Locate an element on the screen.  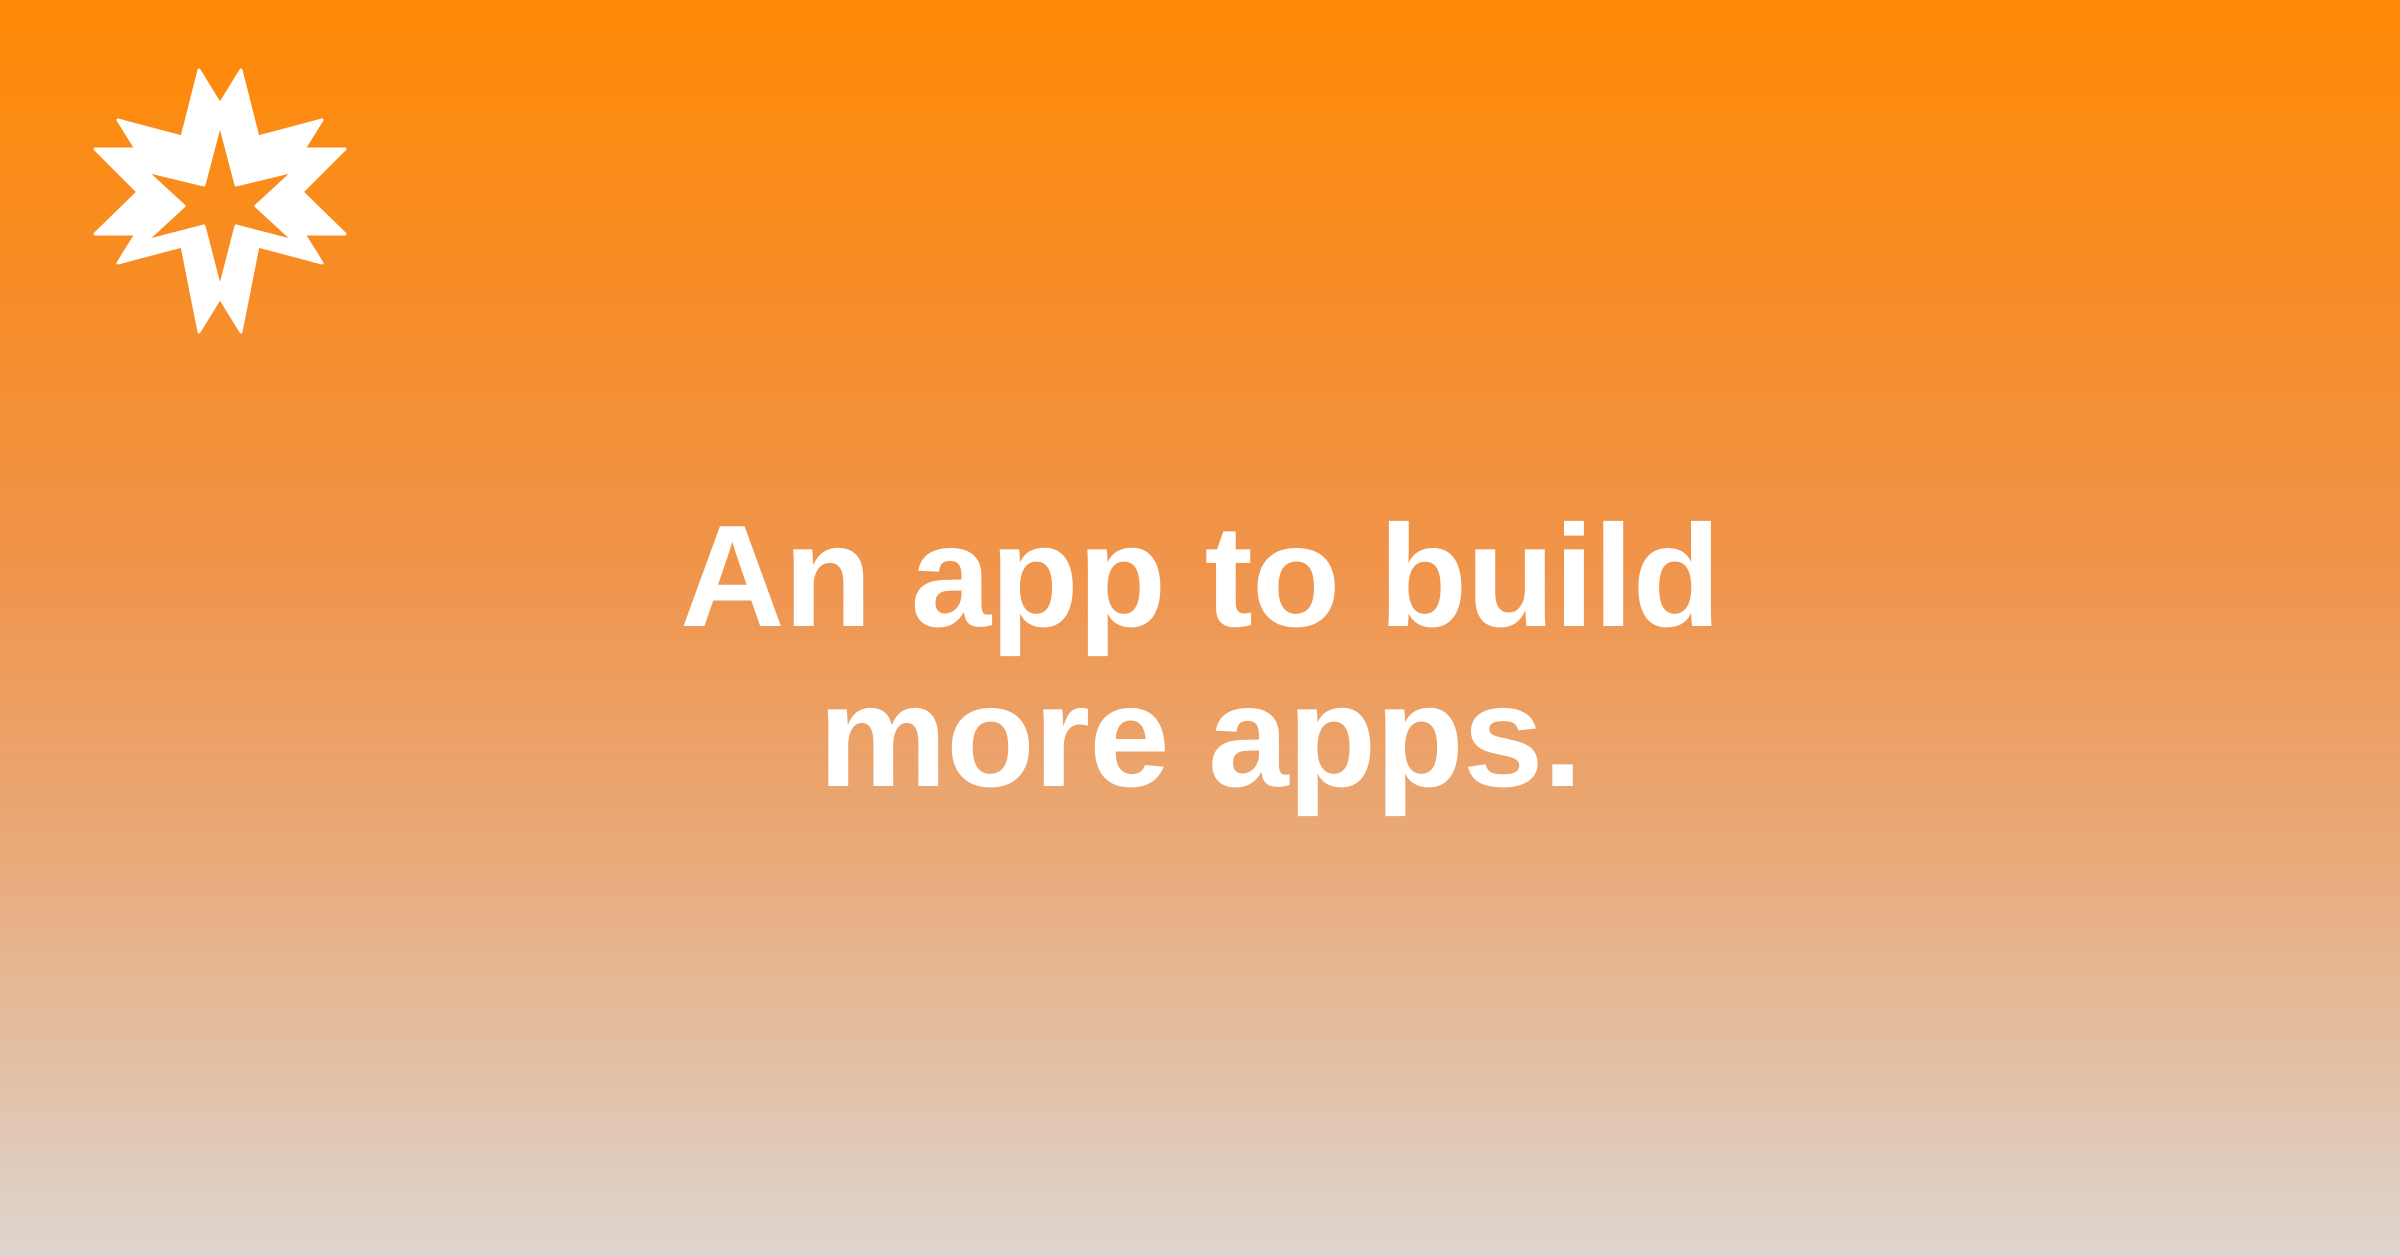
starburst-logo-icon is located at coordinates (220, 200).